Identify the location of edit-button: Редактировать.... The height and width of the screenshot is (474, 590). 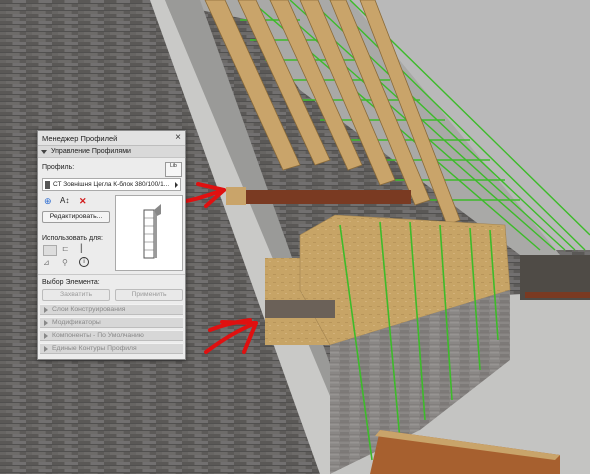
(76, 217).